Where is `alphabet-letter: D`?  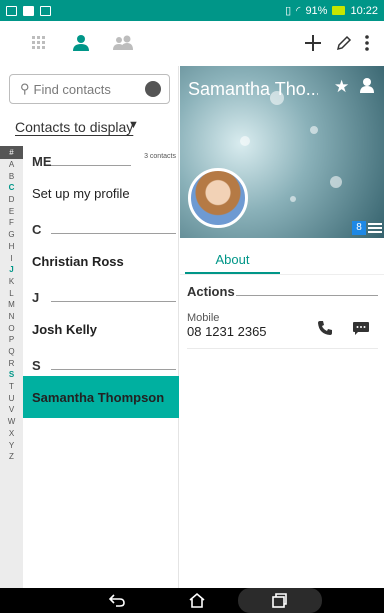
alphabet-letter: D is located at coordinates (11, 200).